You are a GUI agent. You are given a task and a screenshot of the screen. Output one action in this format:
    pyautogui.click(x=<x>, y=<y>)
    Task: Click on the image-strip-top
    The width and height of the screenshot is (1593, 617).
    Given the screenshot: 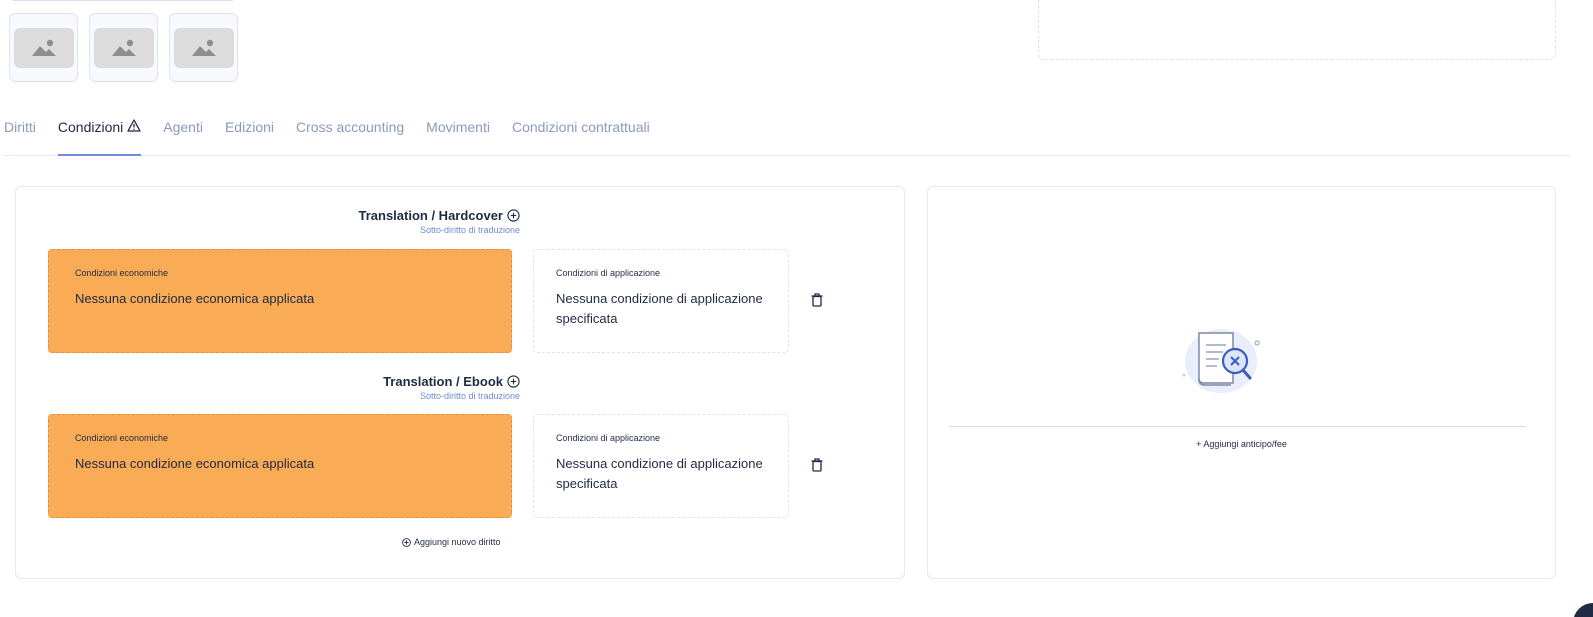 What is the action you would take?
    pyautogui.click(x=123, y=0)
    